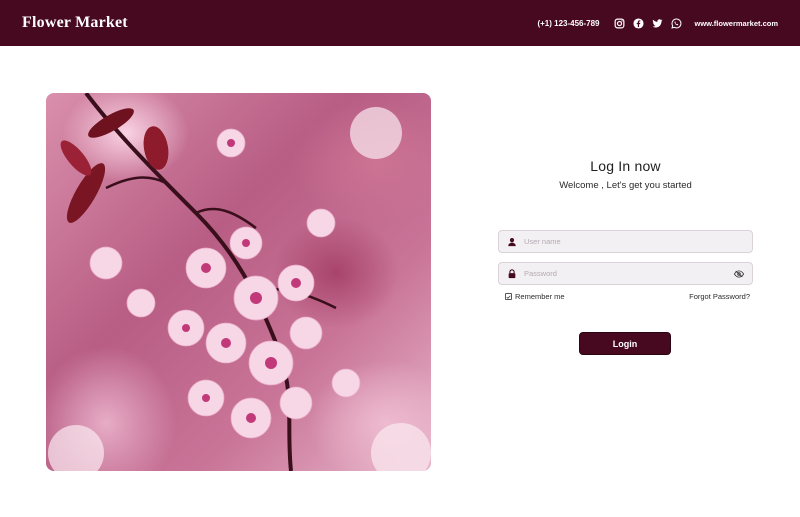 The width and height of the screenshot is (800, 517). What do you see at coordinates (648, 23) in the screenshot?
I see `social-links` at bounding box center [648, 23].